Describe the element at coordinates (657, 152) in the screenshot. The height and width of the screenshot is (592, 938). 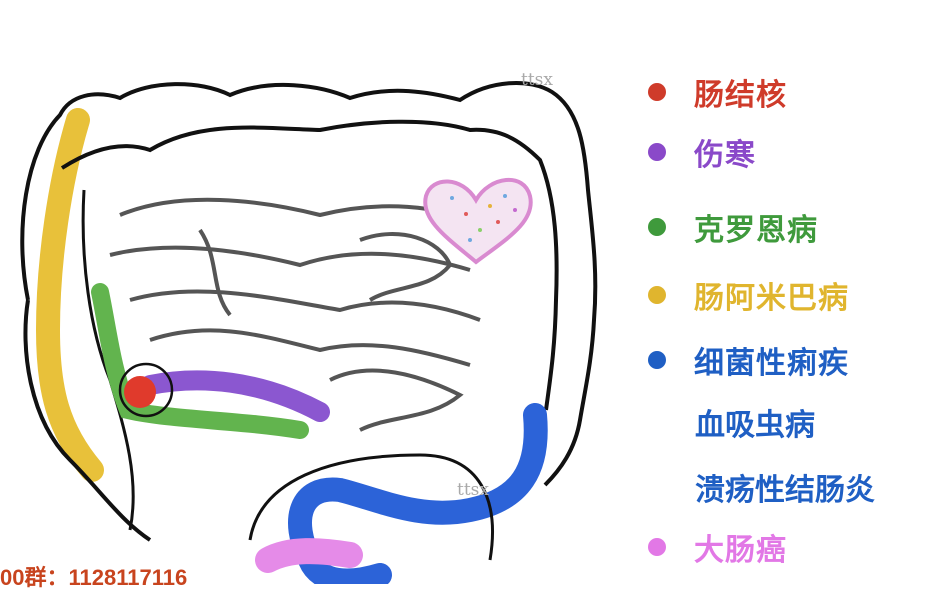
I see `purple-dot-icon` at that location.